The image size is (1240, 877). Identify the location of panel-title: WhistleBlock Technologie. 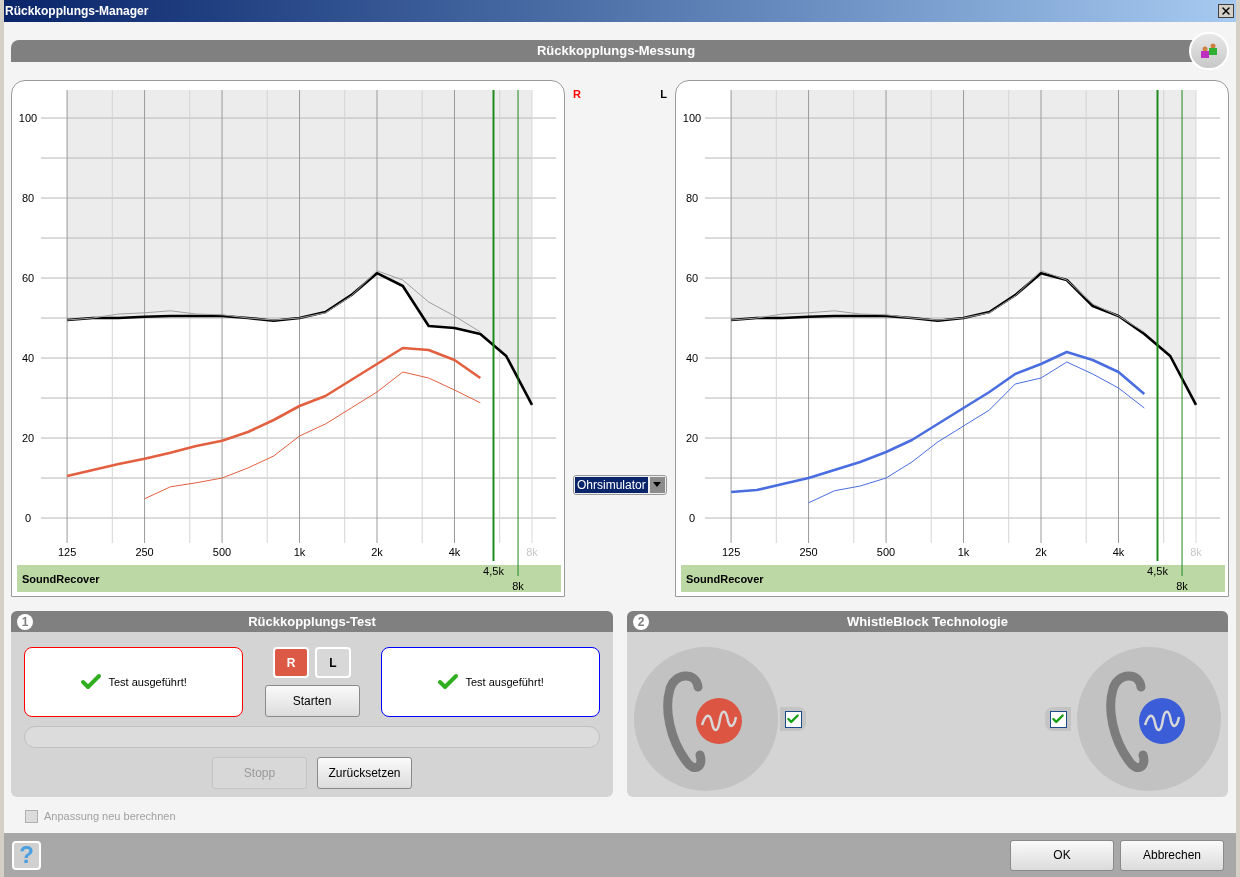
(927, 621).